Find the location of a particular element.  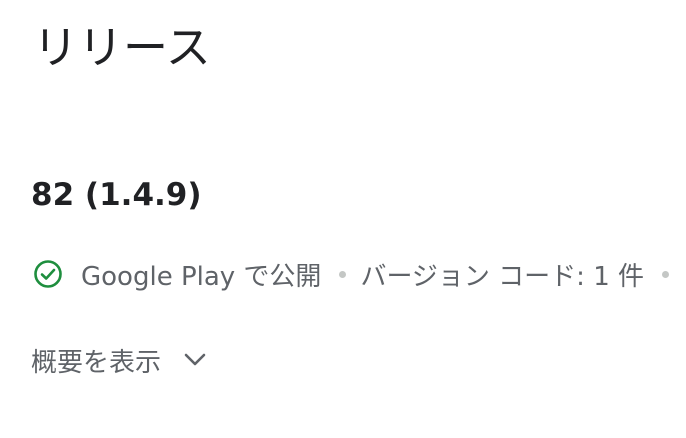

chevron-down-icon is located at coordinates (195, 359).